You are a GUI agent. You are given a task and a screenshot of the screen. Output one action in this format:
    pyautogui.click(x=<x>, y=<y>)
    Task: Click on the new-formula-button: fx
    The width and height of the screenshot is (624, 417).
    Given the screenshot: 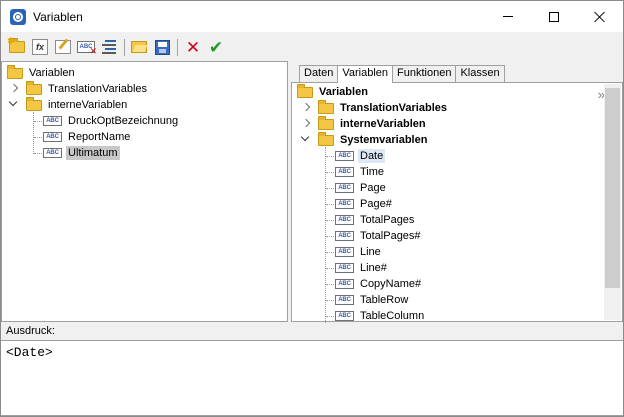 What is the action you would take?
    pyautogui.click(x=40, y=47)
    